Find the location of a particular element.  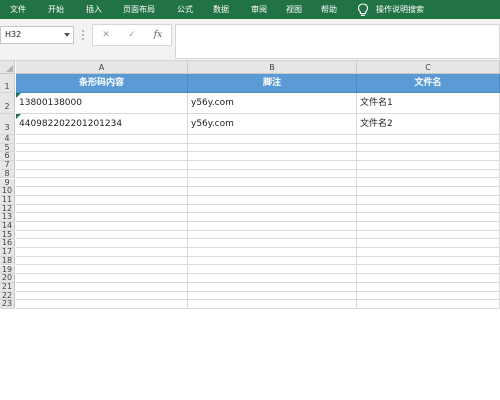

cell-c4 is located at coordinates (428, 139).